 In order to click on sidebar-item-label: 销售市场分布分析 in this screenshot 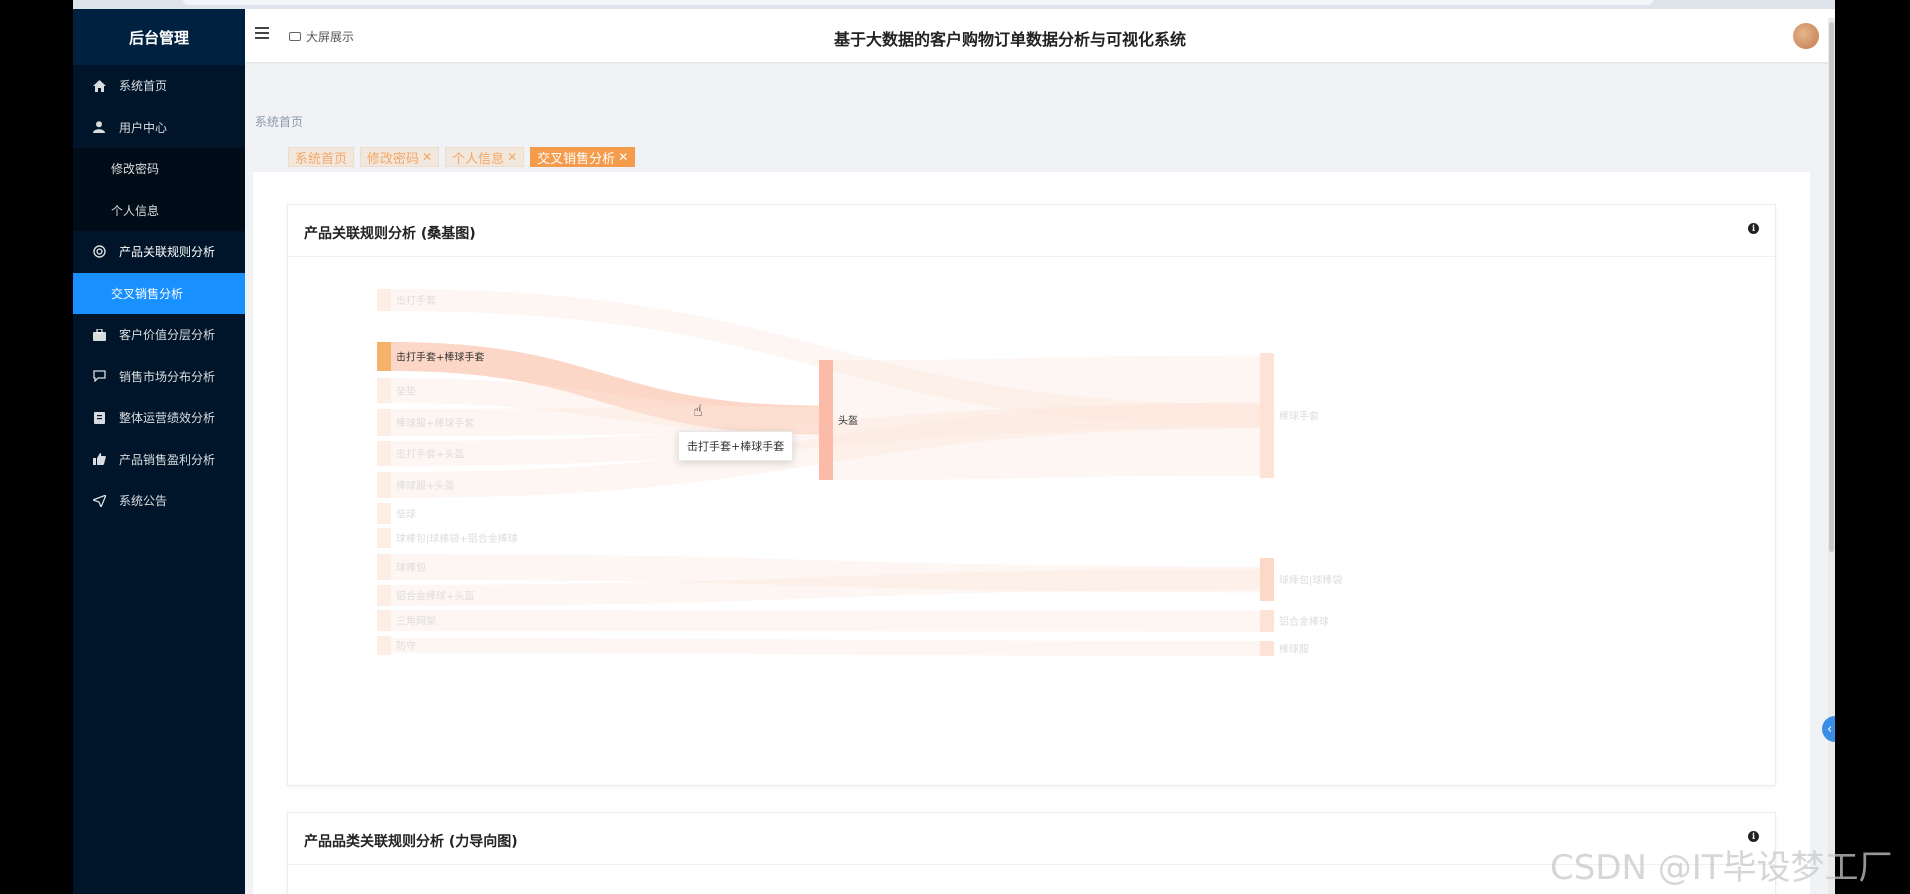, I will do `click(167, 376)`.